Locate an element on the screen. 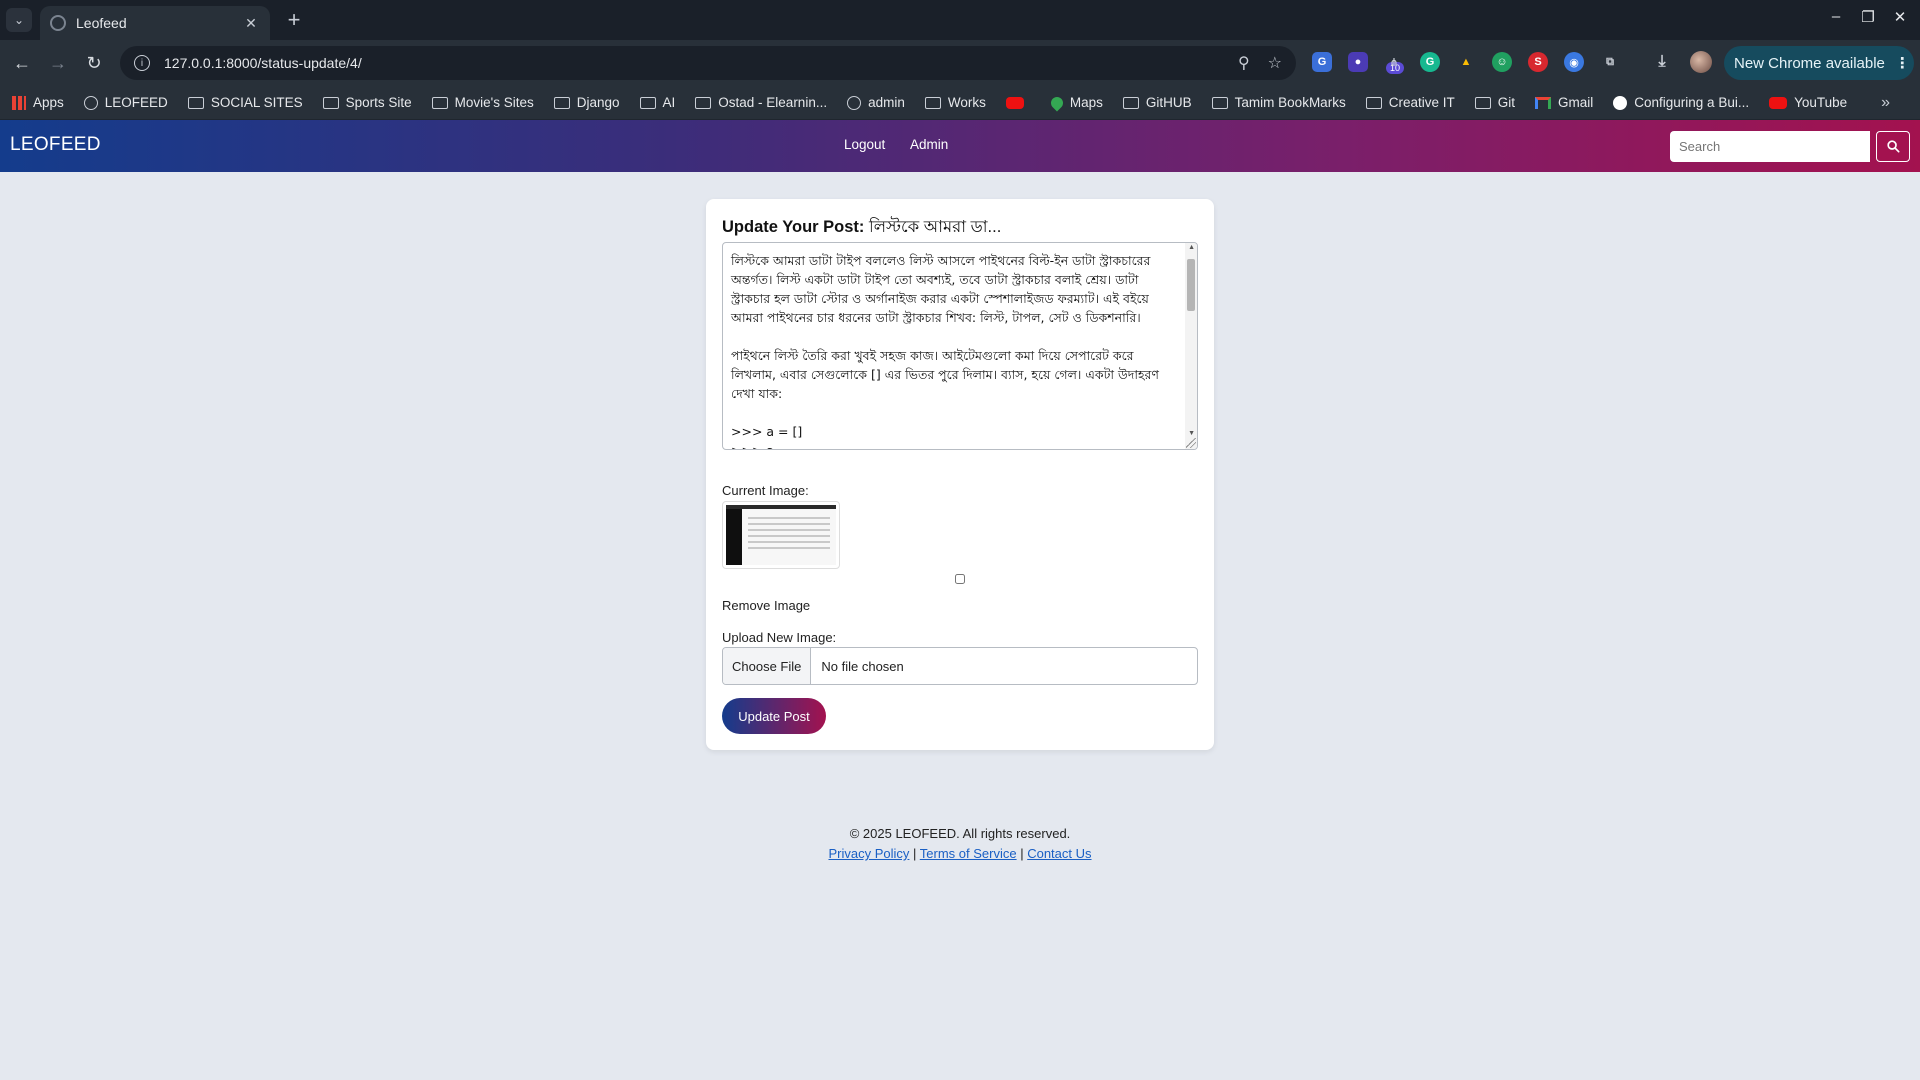 The height and width of the screenshot is (1080, 1920). bookmark-item: Git is located at coordinates (1494, 102).